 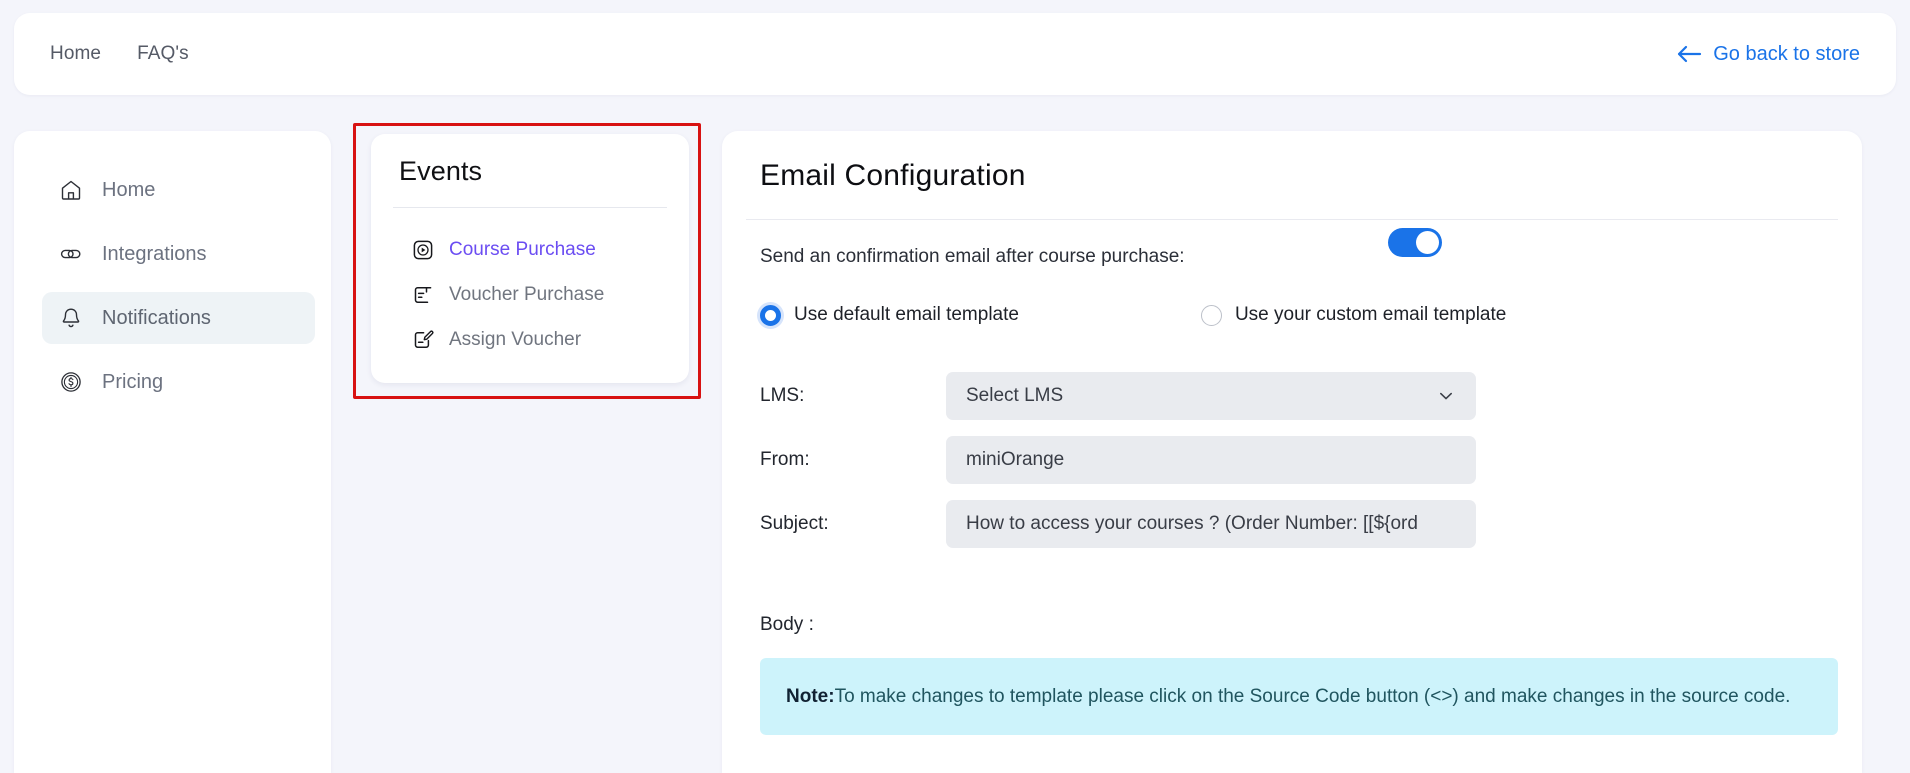 I want to click on sidebar-item-integrations: Integrations, so click(x=178, y=254).